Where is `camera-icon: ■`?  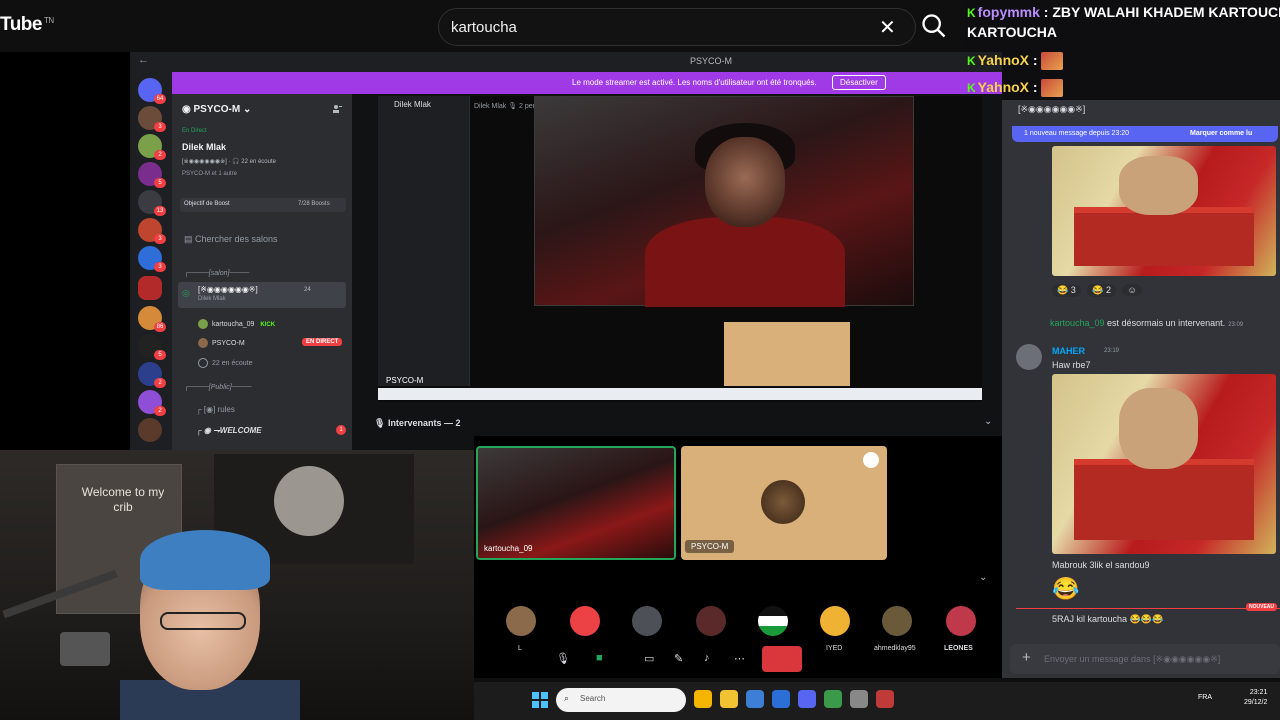
camera-icon: ■ is located at coordinates (599, 658).